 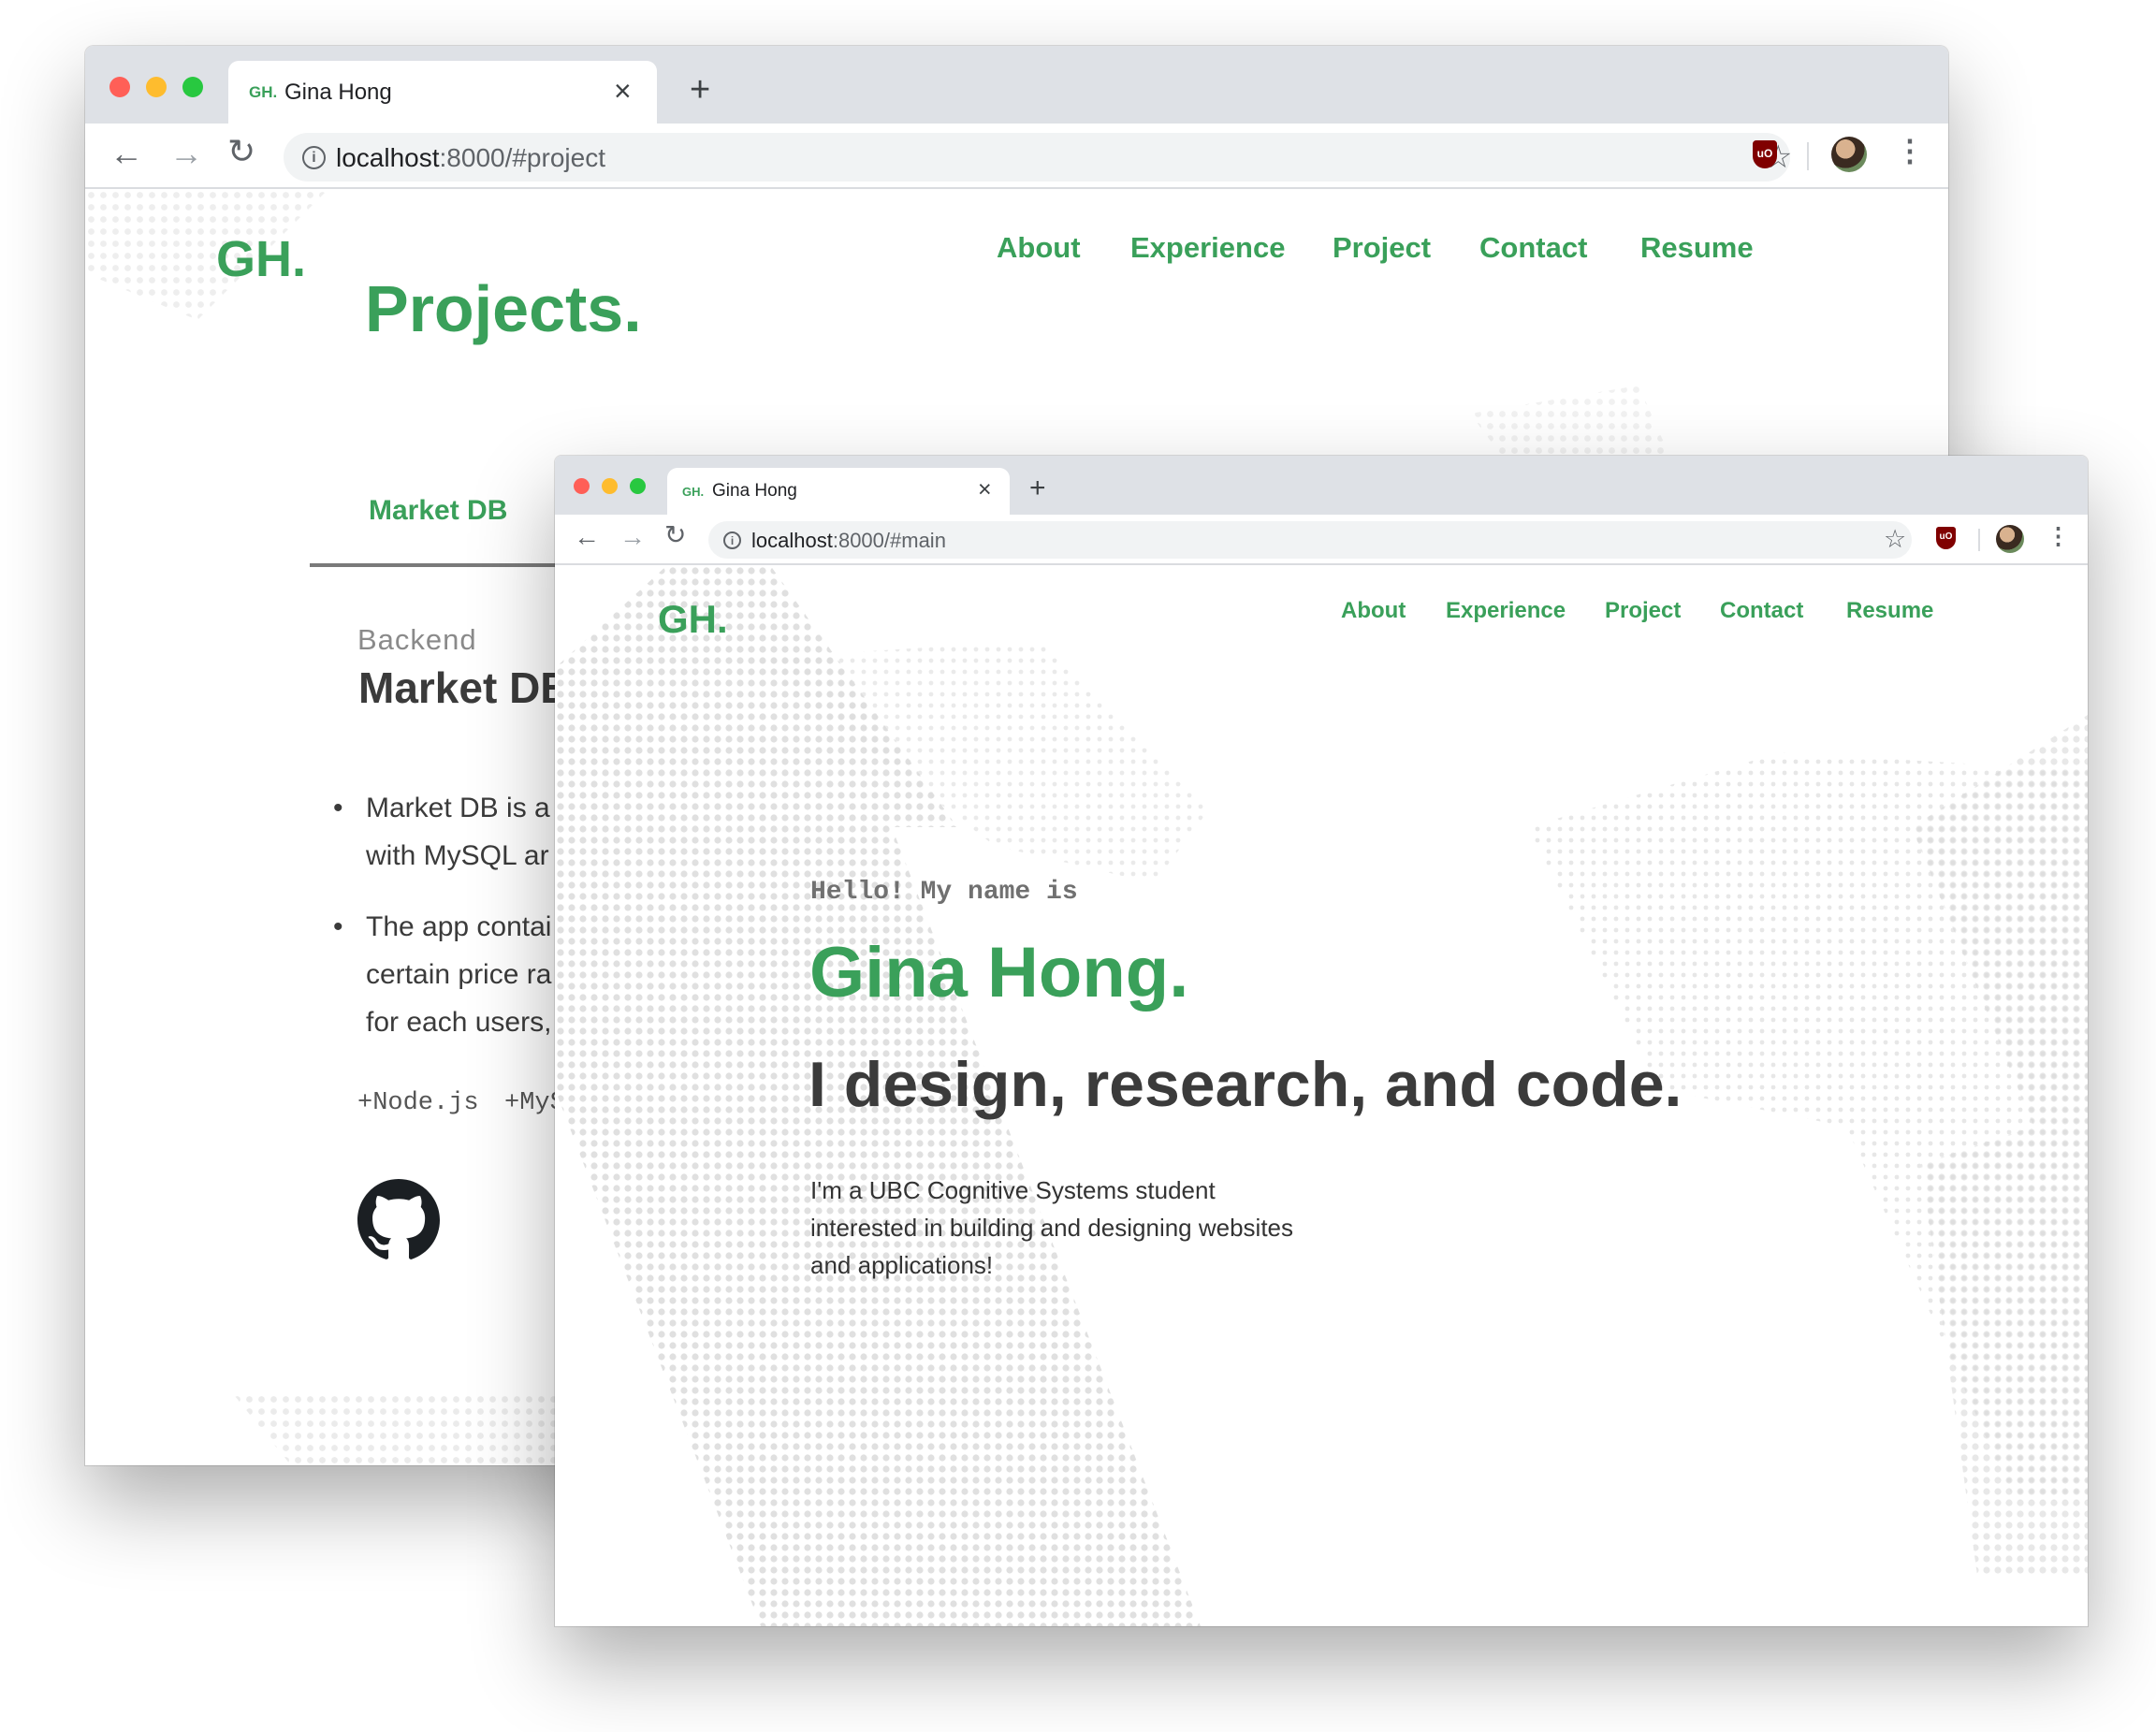 What do you see at coordinates (459, 974) in the screenshot?
I see `bullet-line: certain price ra` at bounding box center [459, 974].